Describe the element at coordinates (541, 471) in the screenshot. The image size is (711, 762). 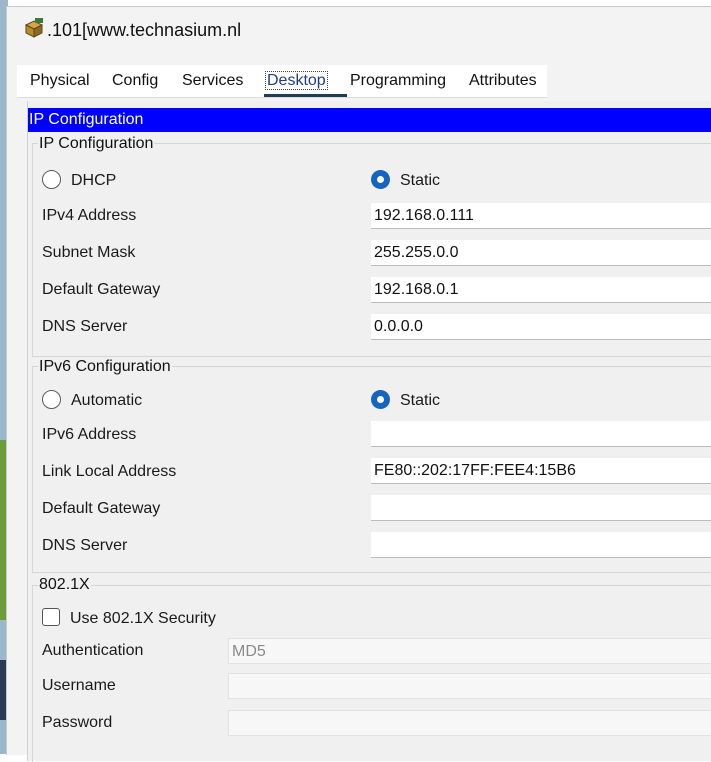
I see `link-local-address-field: FE80::202:17FF:FEE4:15B6` at that location.